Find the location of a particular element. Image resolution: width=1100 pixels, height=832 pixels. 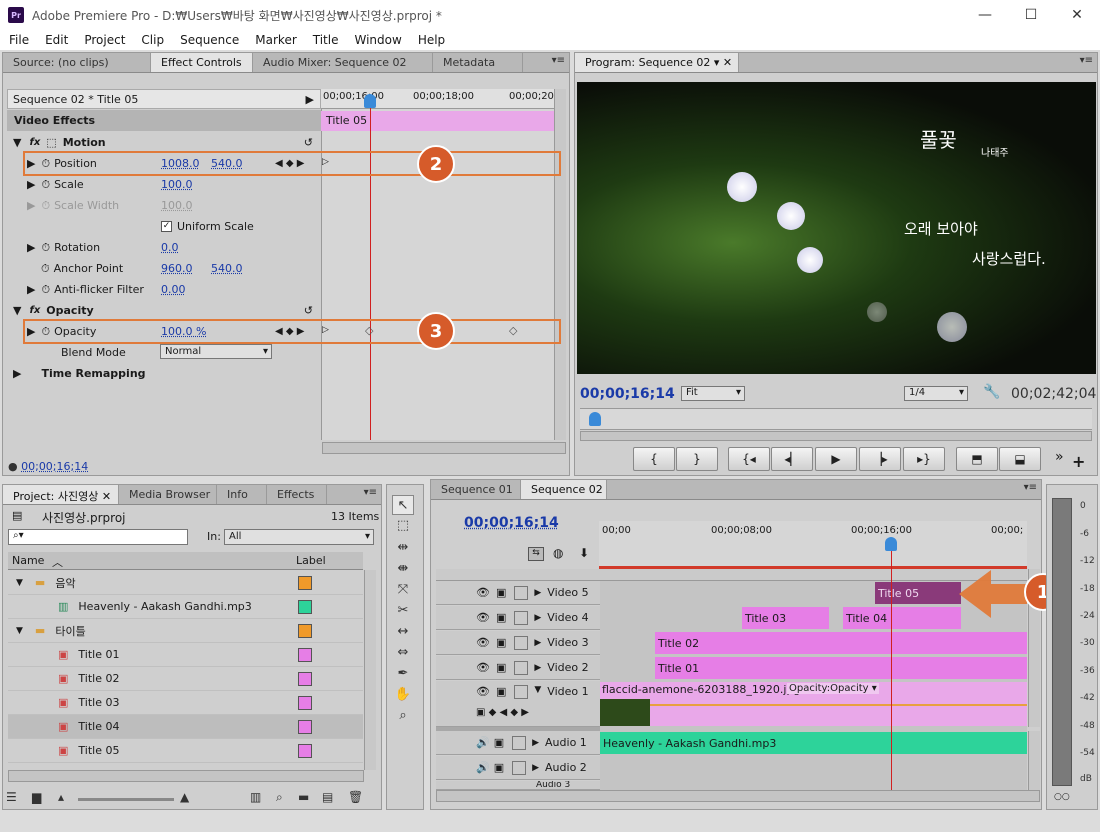

fx-icon: fx is located at coordinates (34, 310).